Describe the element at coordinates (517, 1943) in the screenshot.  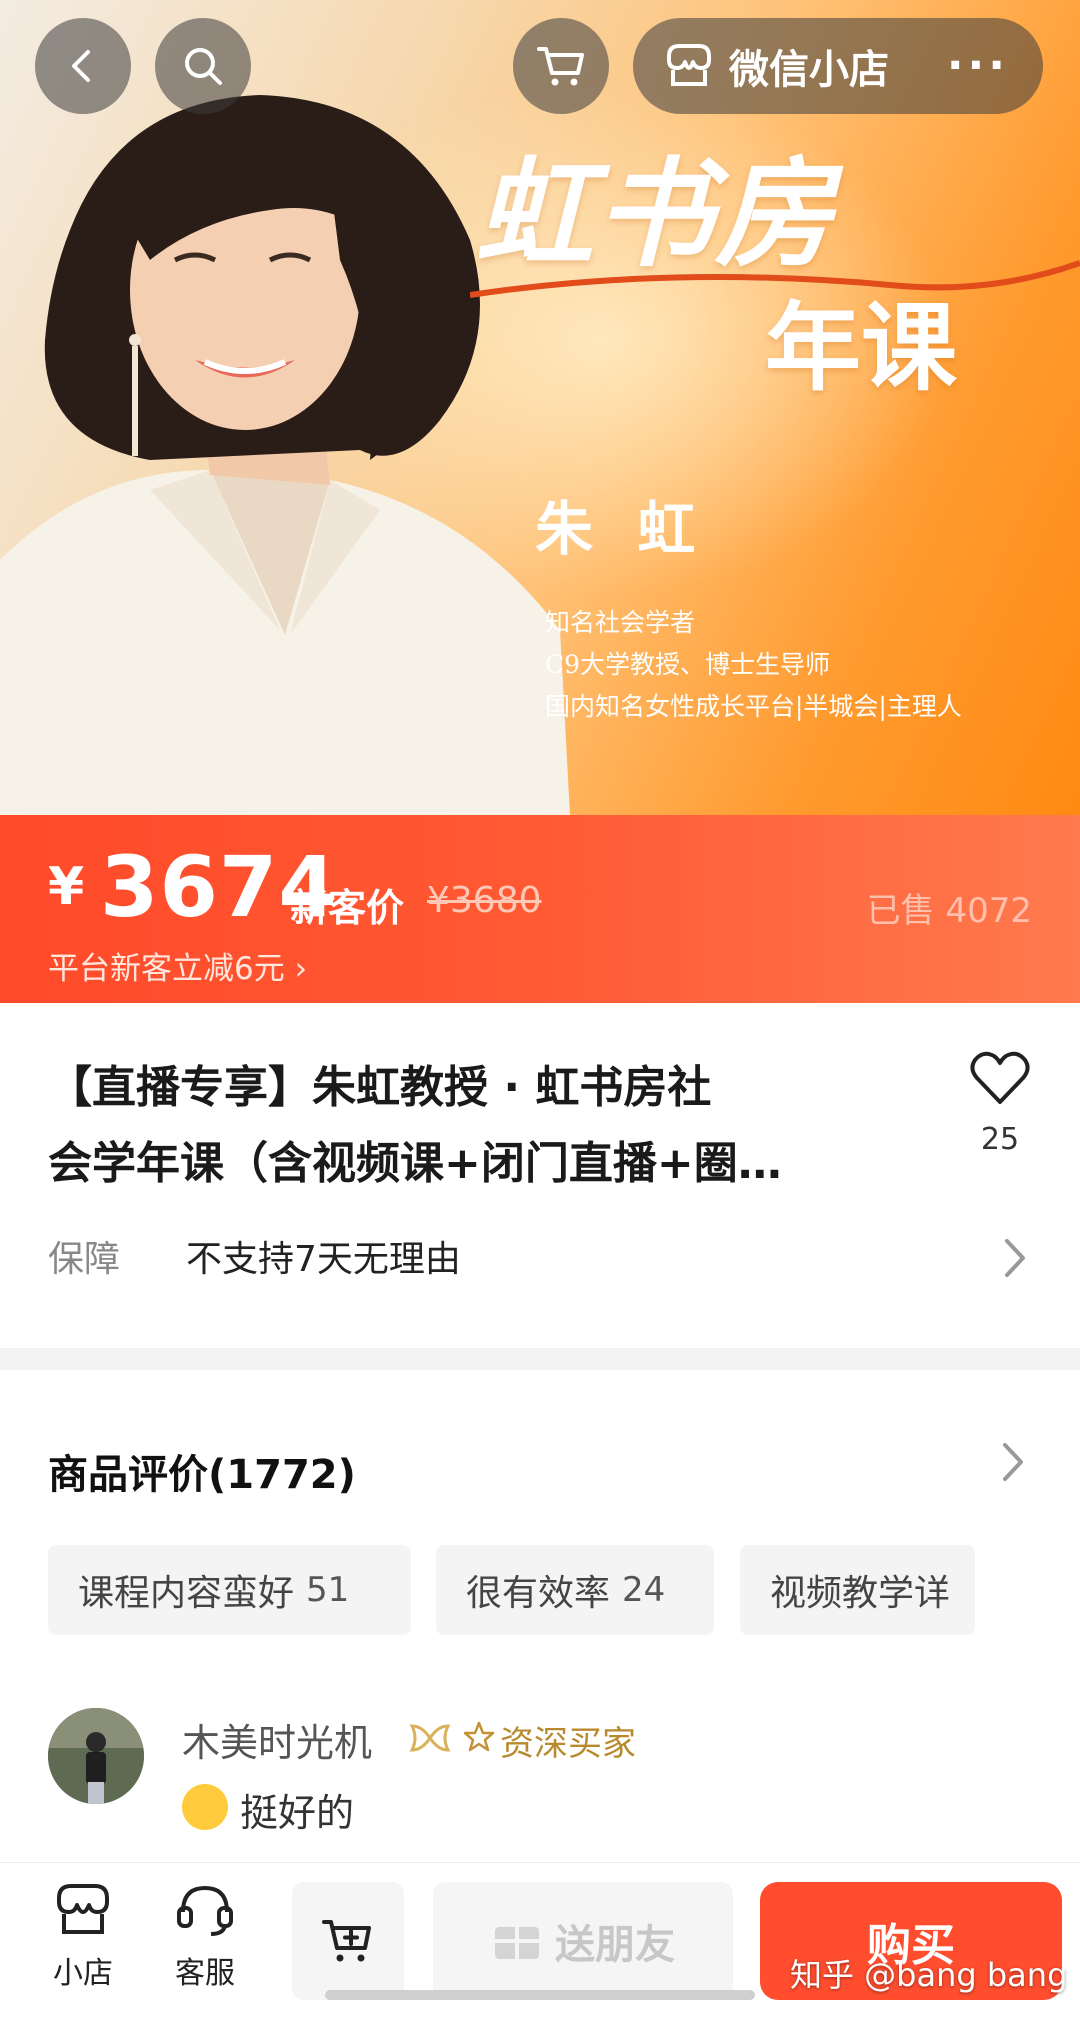
I see `gift-icon` at that location.